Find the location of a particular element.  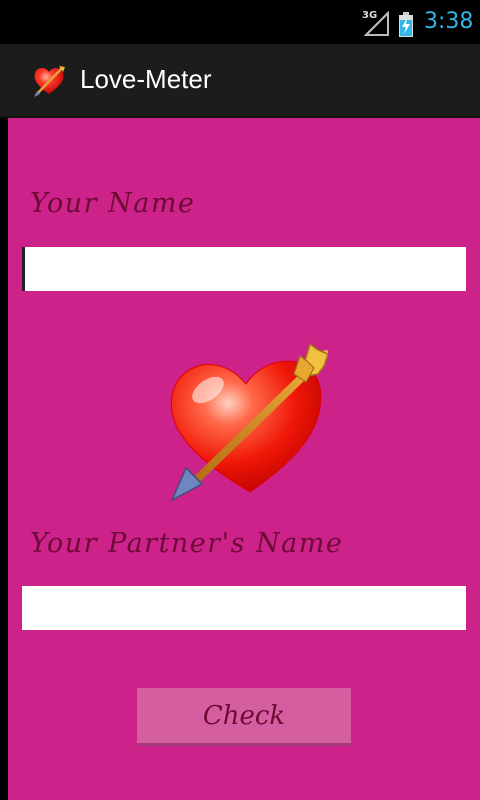

your-name-label: Your Name is located at coordinates (113, 203).